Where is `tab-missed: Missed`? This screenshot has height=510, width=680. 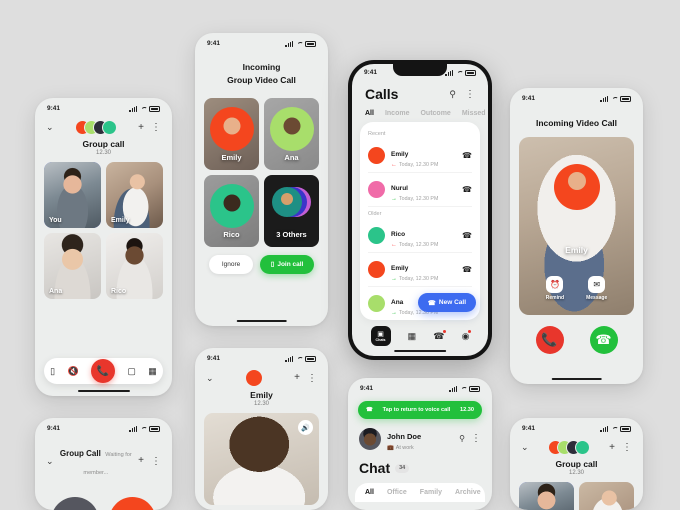
tab-missed: Missed is located at coordinates (474, 113).